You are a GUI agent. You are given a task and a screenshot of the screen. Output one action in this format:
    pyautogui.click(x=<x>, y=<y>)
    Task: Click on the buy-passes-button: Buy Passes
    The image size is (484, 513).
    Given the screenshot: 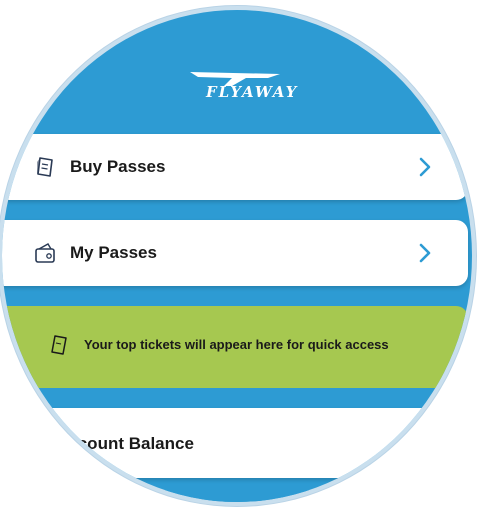 What is the action you would take?
    pyautogui.click(x=235, y=167)
    